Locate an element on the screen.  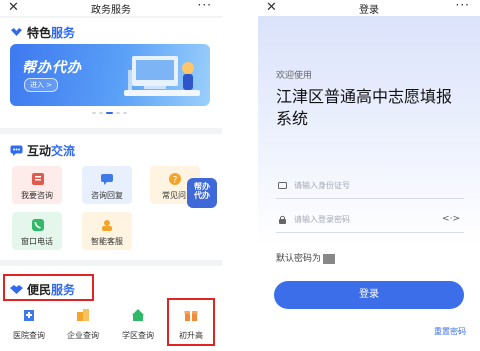
lock-icon is located at coordinates (282, 219).